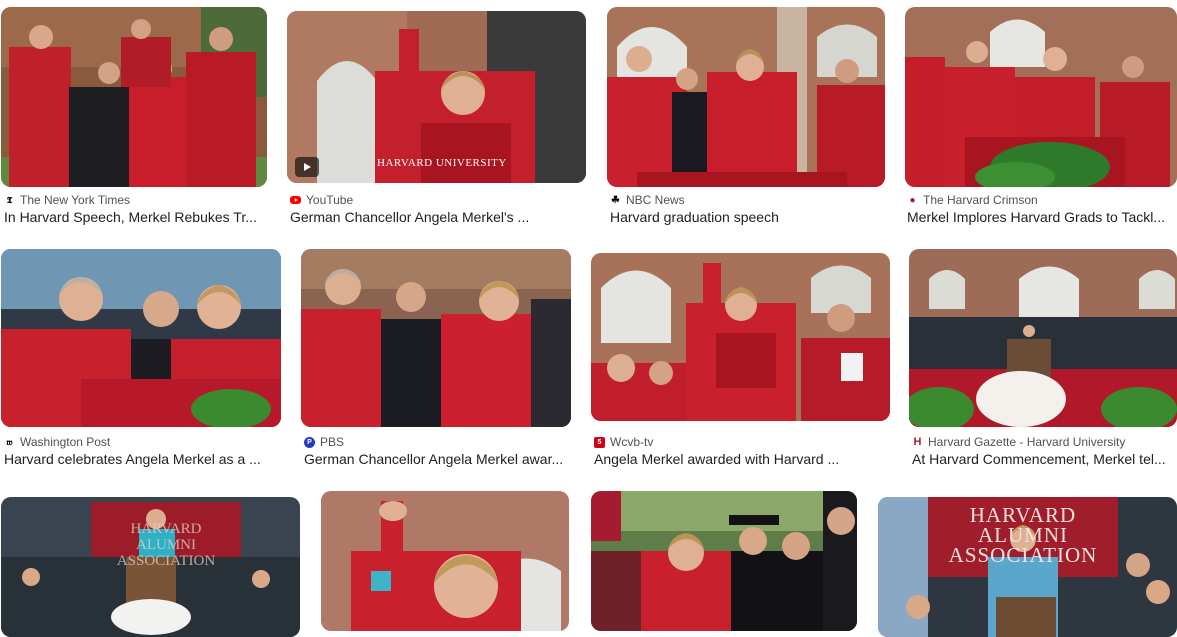 The image size is (1177, 637). I want to click on photo-laughing-trio, so click(141, 338).